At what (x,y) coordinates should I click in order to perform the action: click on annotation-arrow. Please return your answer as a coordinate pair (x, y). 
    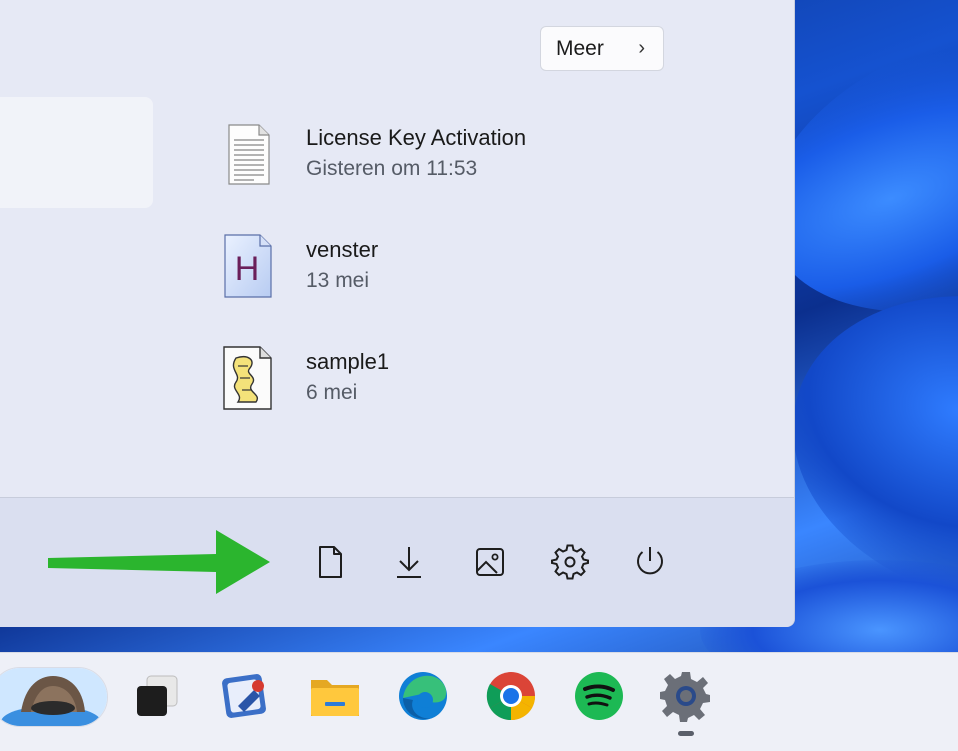
    Looking at the image, I should click on (159, 562).